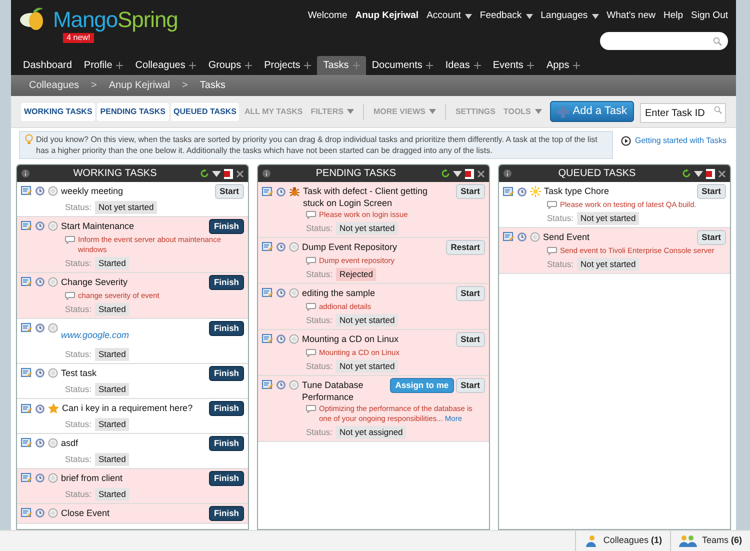 Image resolution: width=750 pixels, height=551 pixels. Describe the element at coordinates (622, 541) in the screenshot. I see `footer-item: Colleagues (1)` at that location.